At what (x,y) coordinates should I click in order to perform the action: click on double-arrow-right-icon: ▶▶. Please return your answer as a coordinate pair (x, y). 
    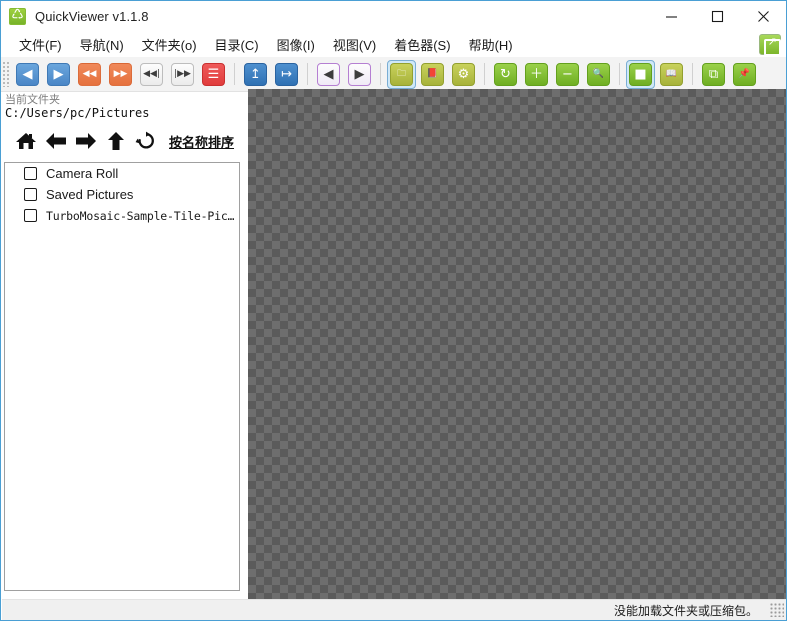
    Looking at the image, I should click on (120, 74).